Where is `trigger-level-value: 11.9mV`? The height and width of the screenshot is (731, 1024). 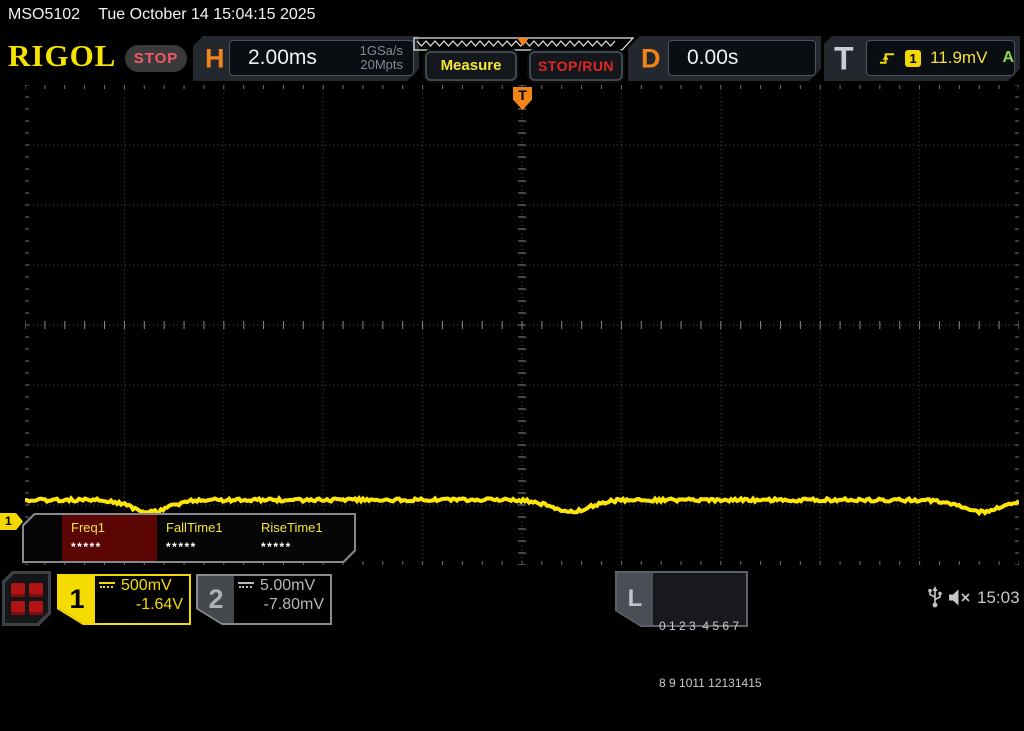 trigger-level-value: 11.9mV is located at coordinates (959, 57).